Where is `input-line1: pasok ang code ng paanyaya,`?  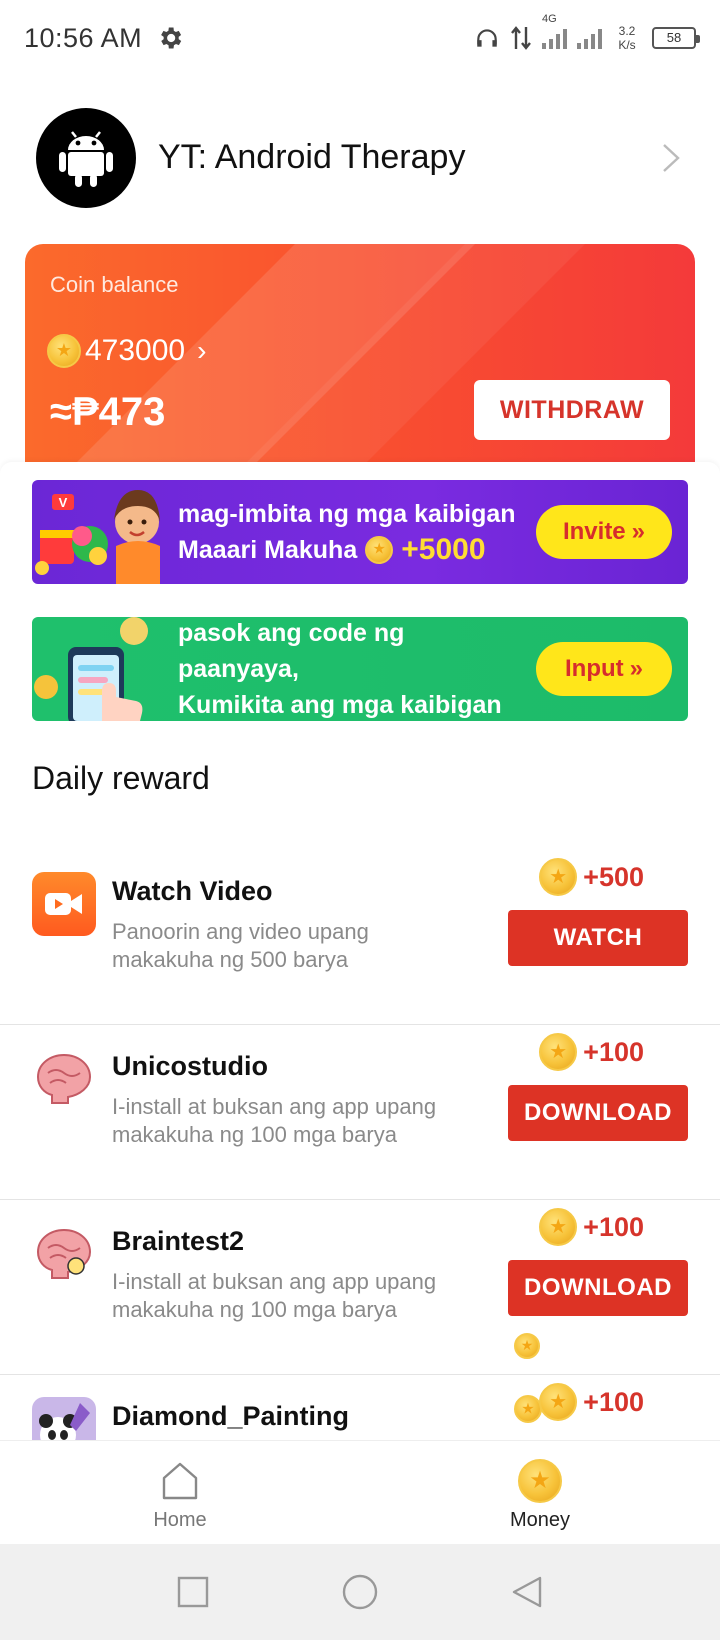
input-line1: pasok ang code ng paanyaya, is located at coordinates (291, 651).